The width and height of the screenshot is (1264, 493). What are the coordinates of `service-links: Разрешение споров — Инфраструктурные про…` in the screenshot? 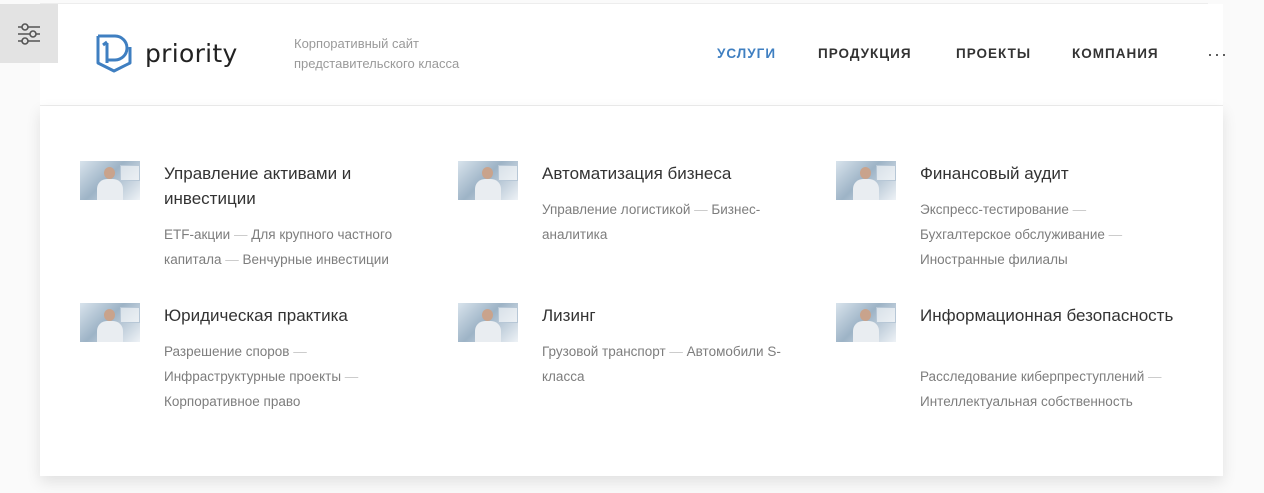 It's located at (261, 376).